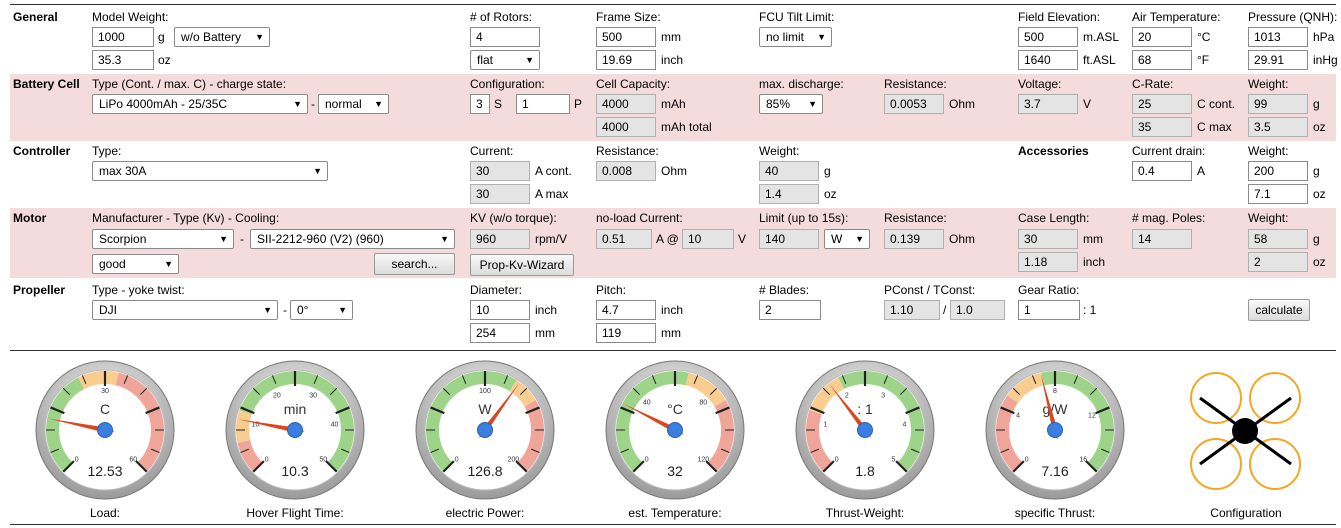 The image size is (1341, 528). I want to click on model-weight-label: Model Weight:, so click(130, 17).